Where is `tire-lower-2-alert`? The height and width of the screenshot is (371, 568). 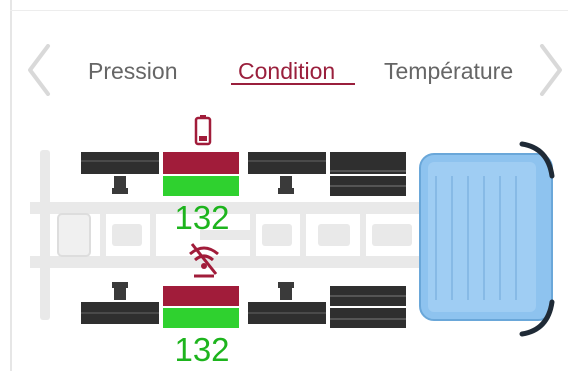 tire-lower-2-alert is located at coordinates (201, 296).